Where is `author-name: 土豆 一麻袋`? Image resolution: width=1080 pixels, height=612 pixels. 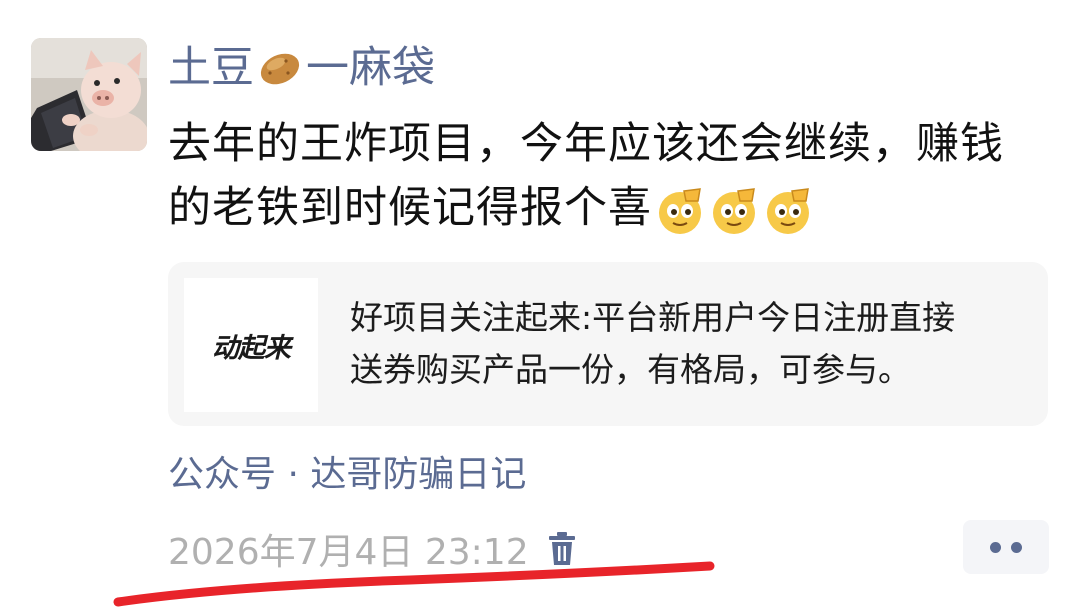
author-name: 土豆 一麻袋 is located at coordinates (301, 68).